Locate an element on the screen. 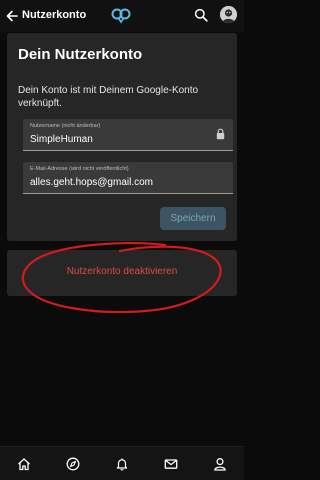 This screenshot has width=320, height=480. avatar-image is located at coordinates (228, 14).